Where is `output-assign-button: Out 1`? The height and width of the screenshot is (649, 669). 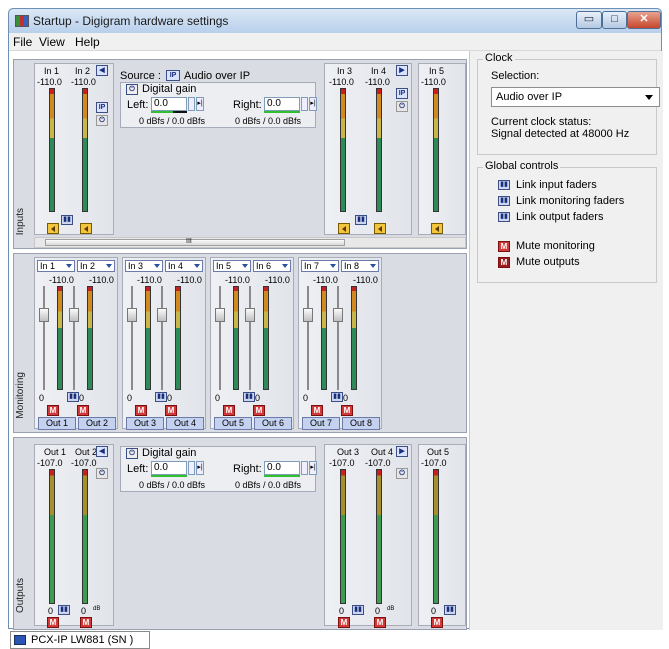
output-assign-button: Out 1 is located at coordinates (57, 423).